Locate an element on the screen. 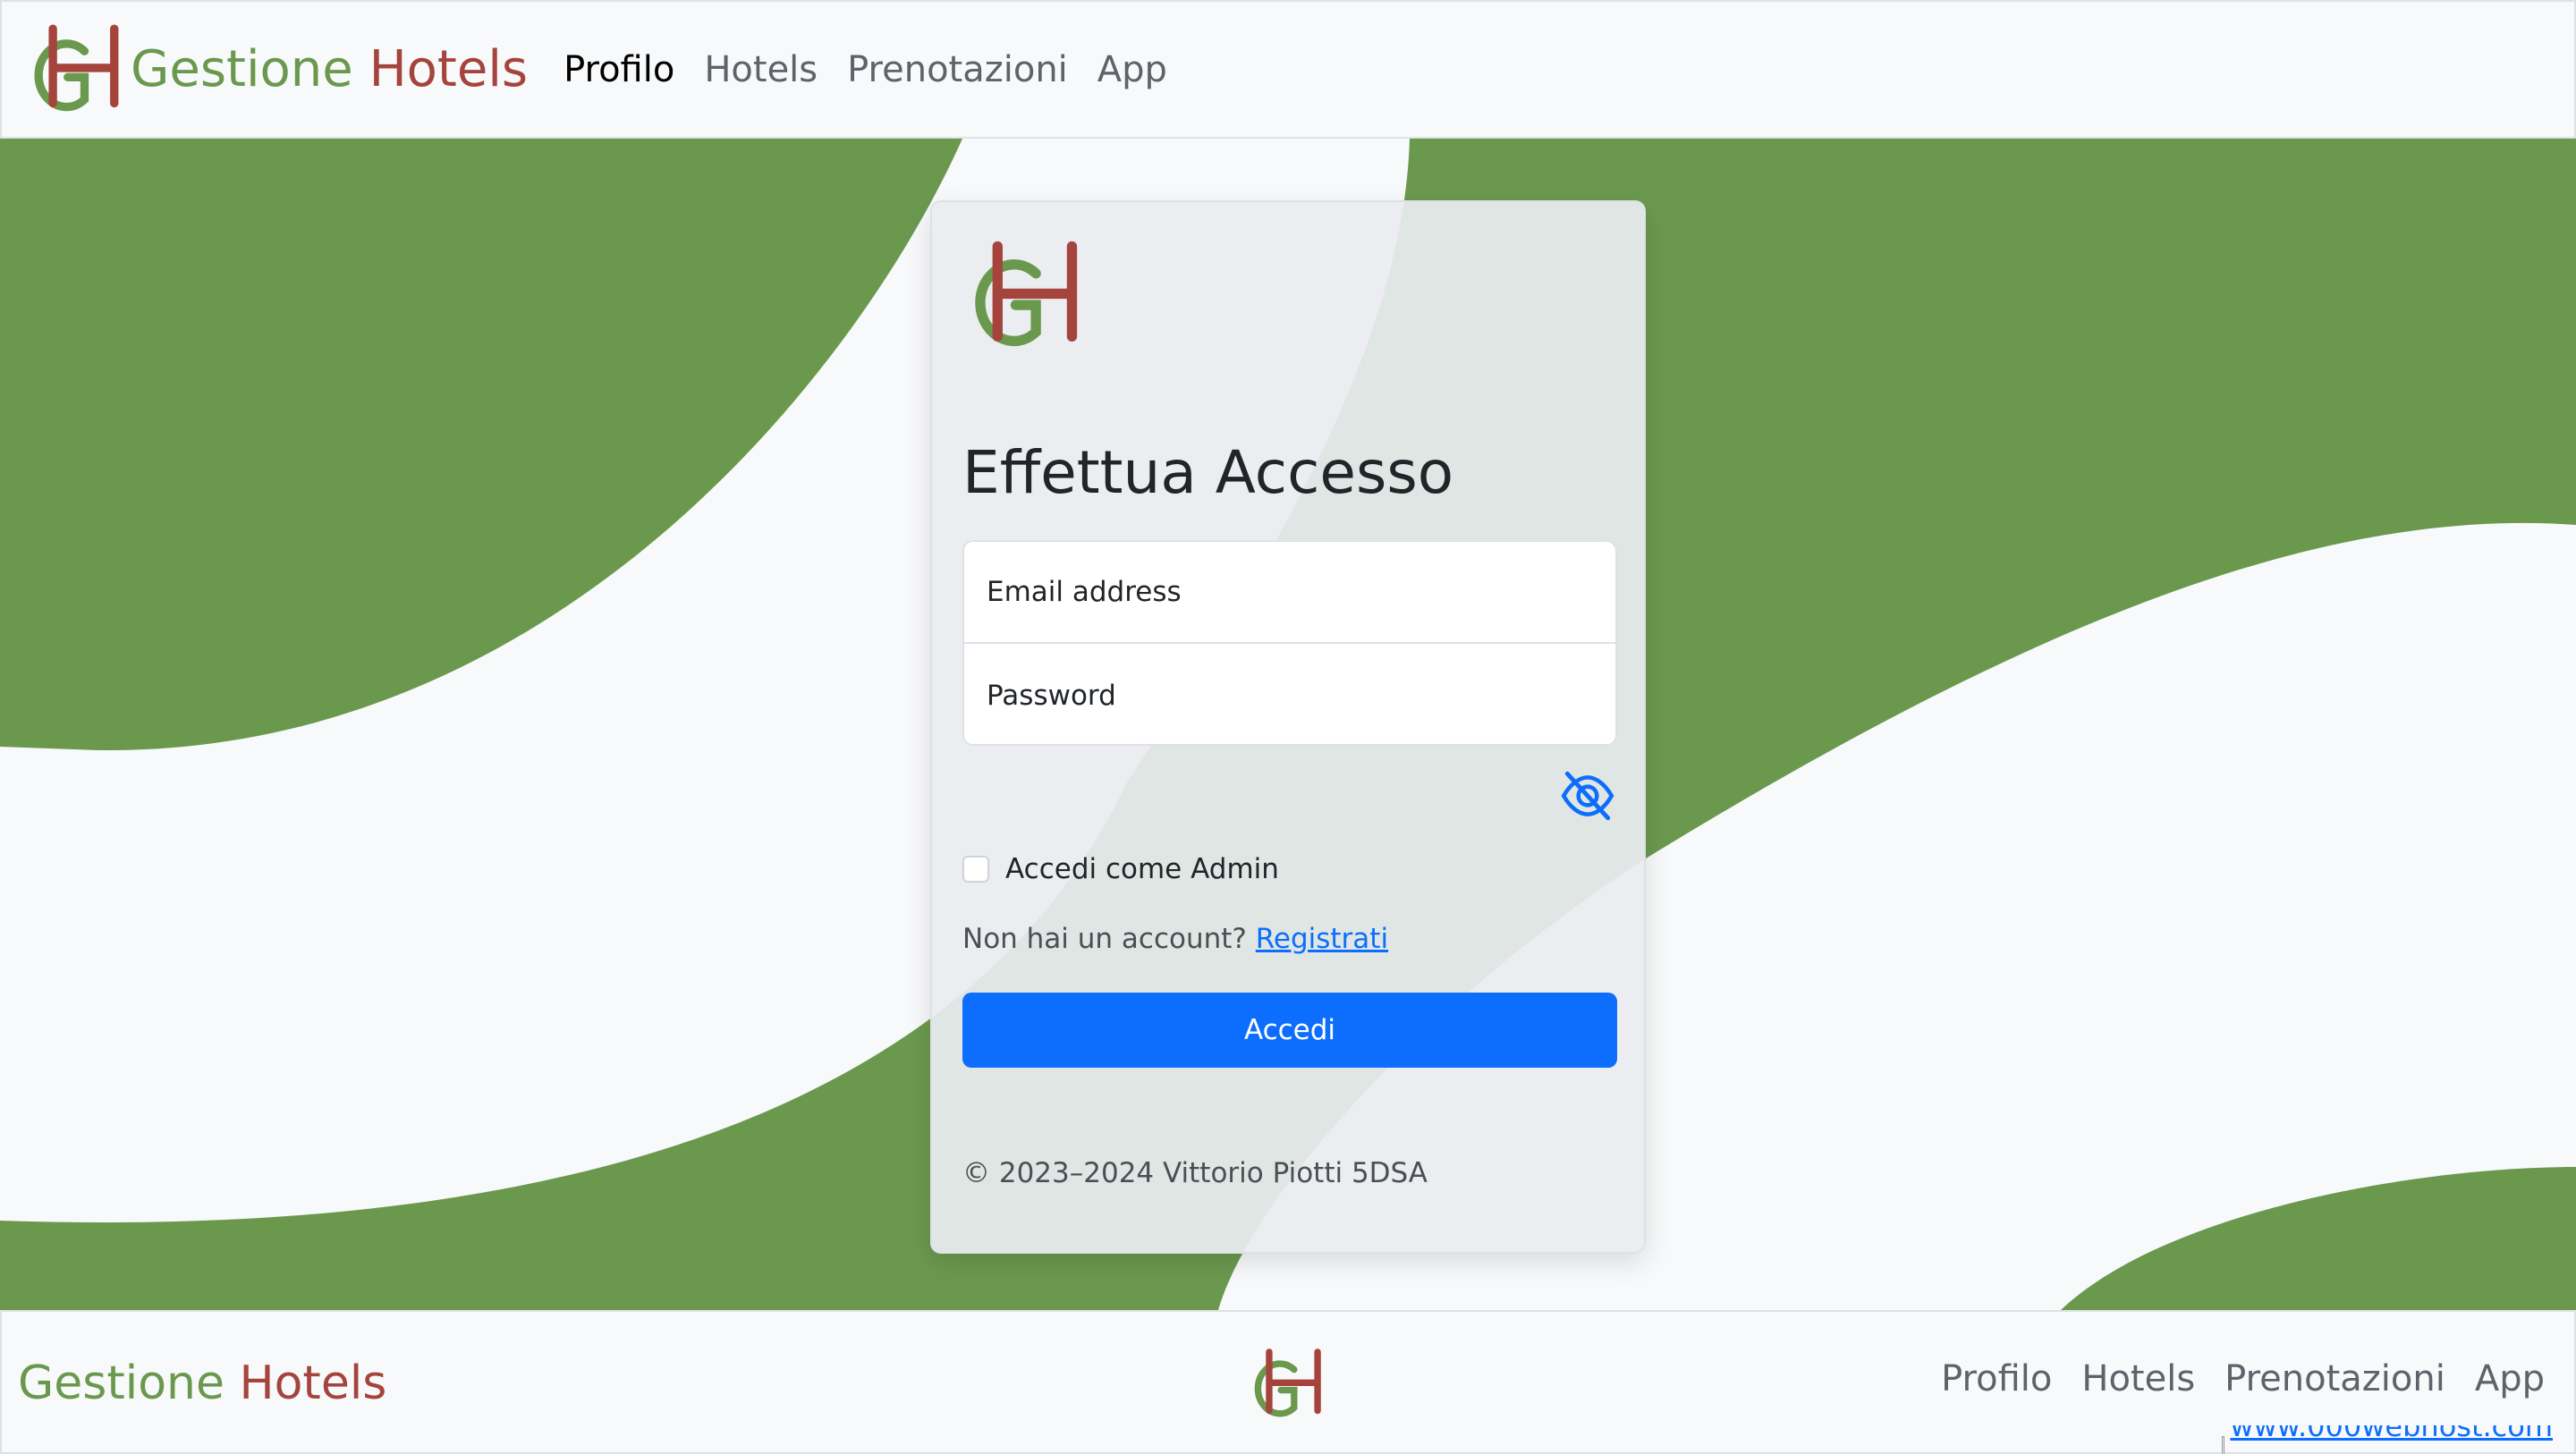 The width and height of the screenshot is (2576, 1454). email-field: Email address is located at coordinates (1289, 593).